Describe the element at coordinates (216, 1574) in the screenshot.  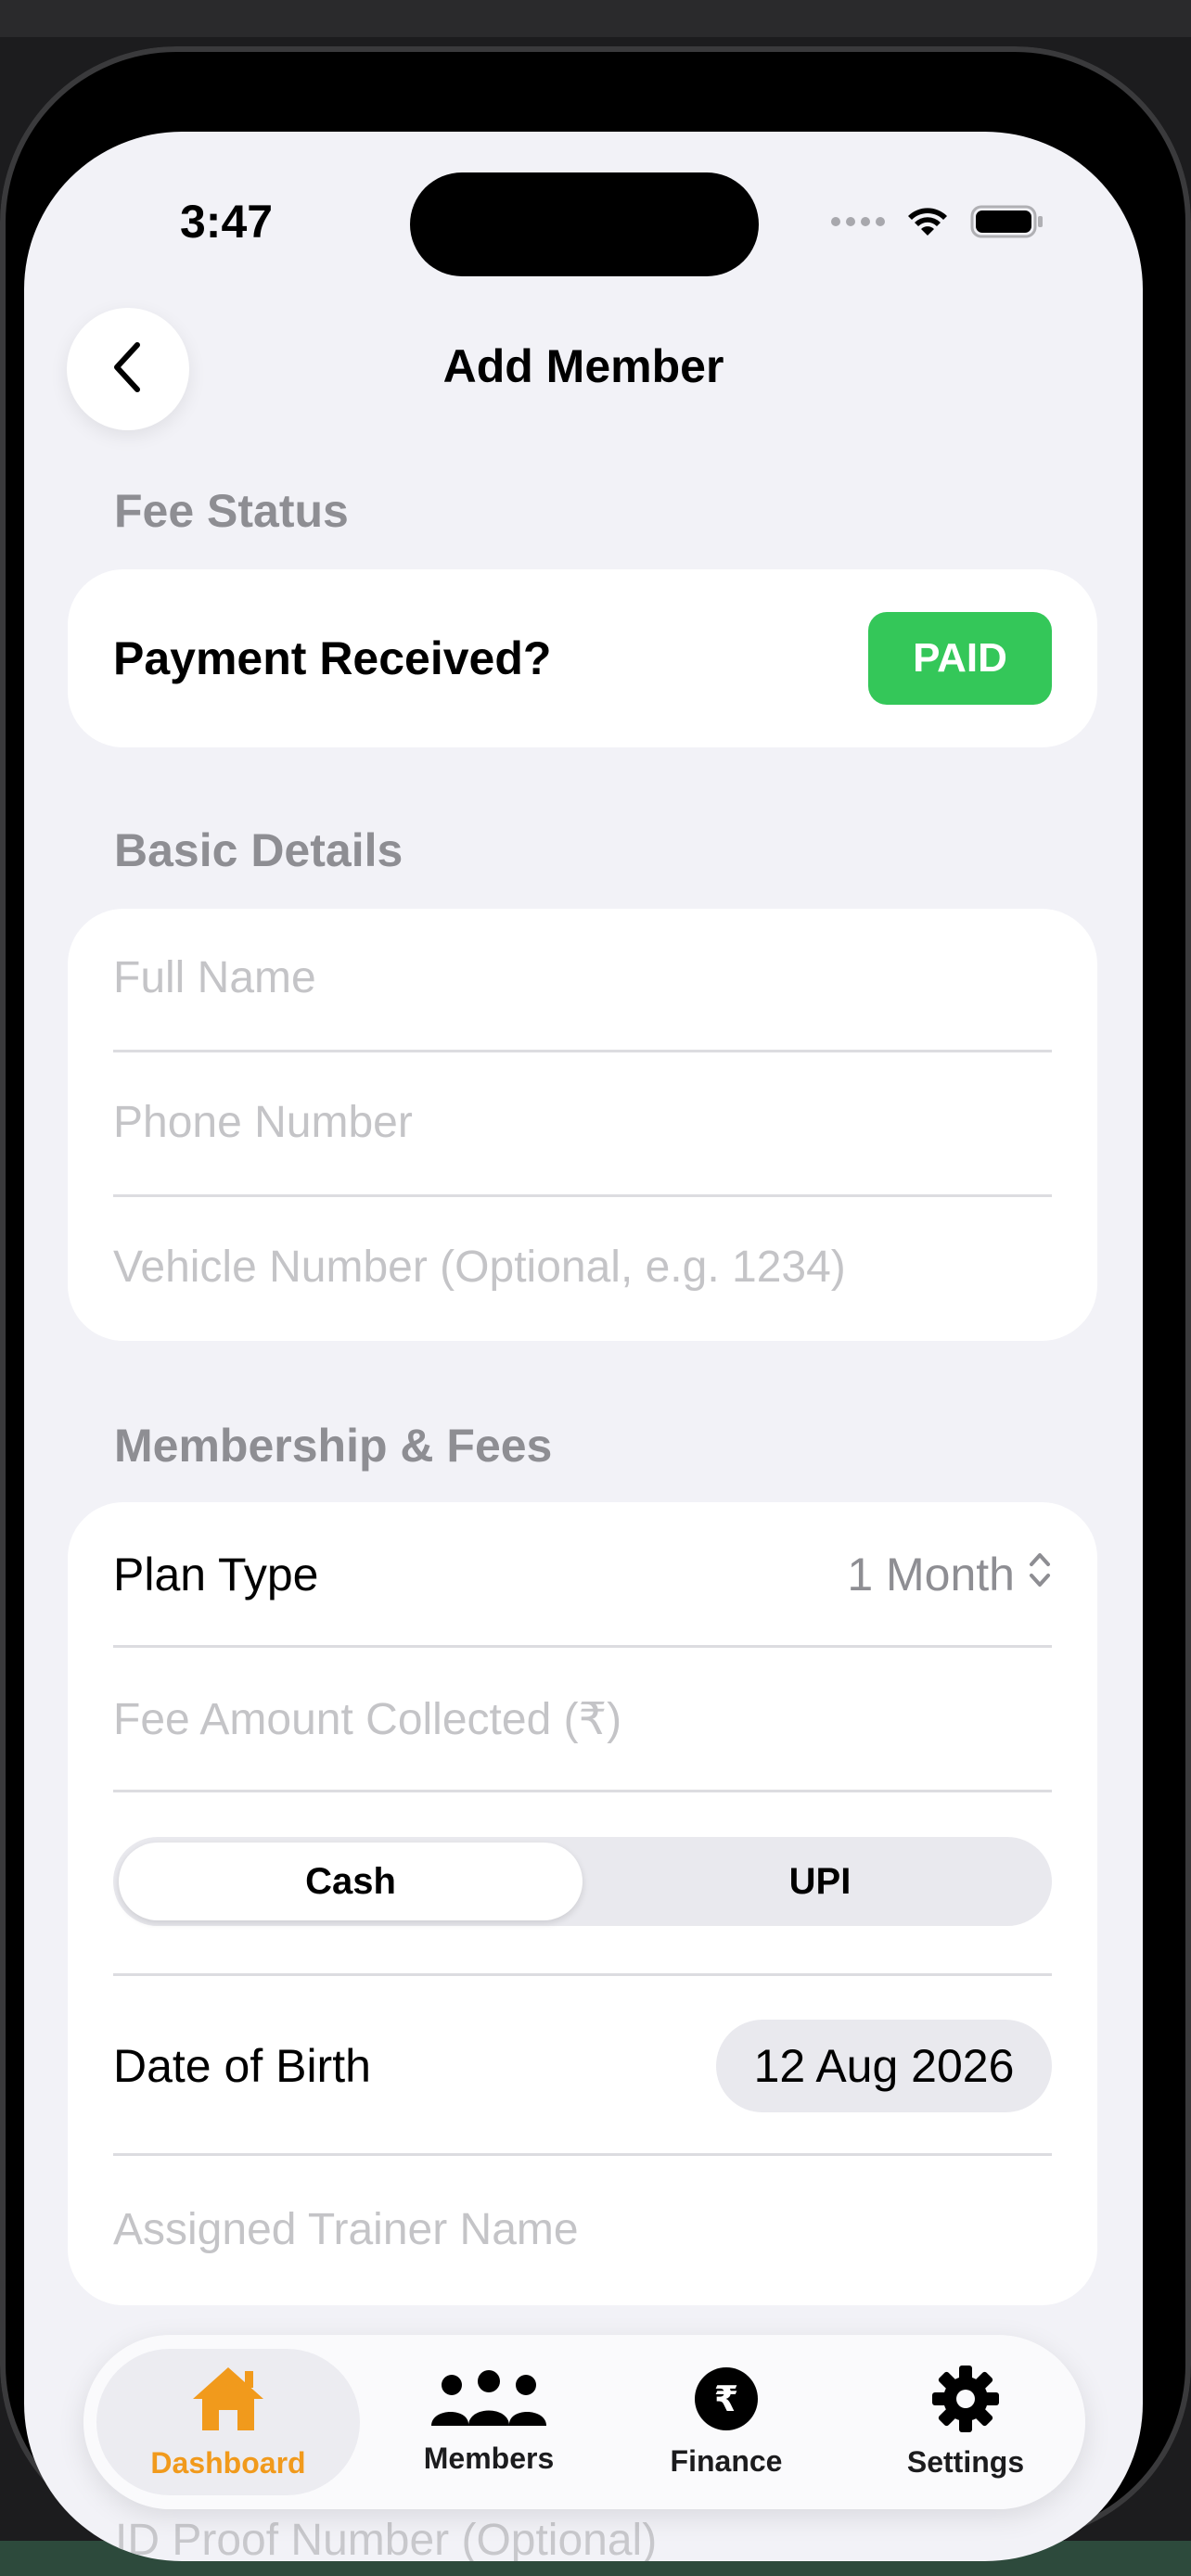
I see `plan-type-label: Plan Type` at that location.